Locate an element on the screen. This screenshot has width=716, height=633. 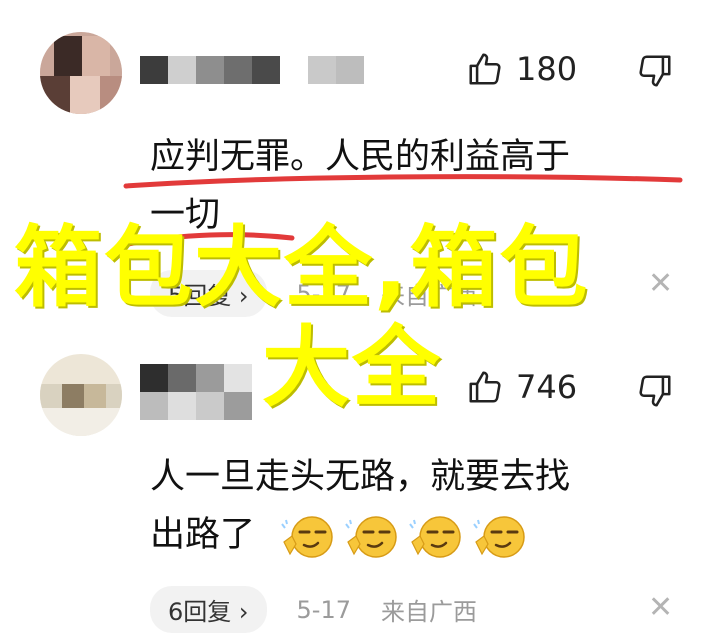
comment-line-2: 出路了 is located at coordinates (203, 535).